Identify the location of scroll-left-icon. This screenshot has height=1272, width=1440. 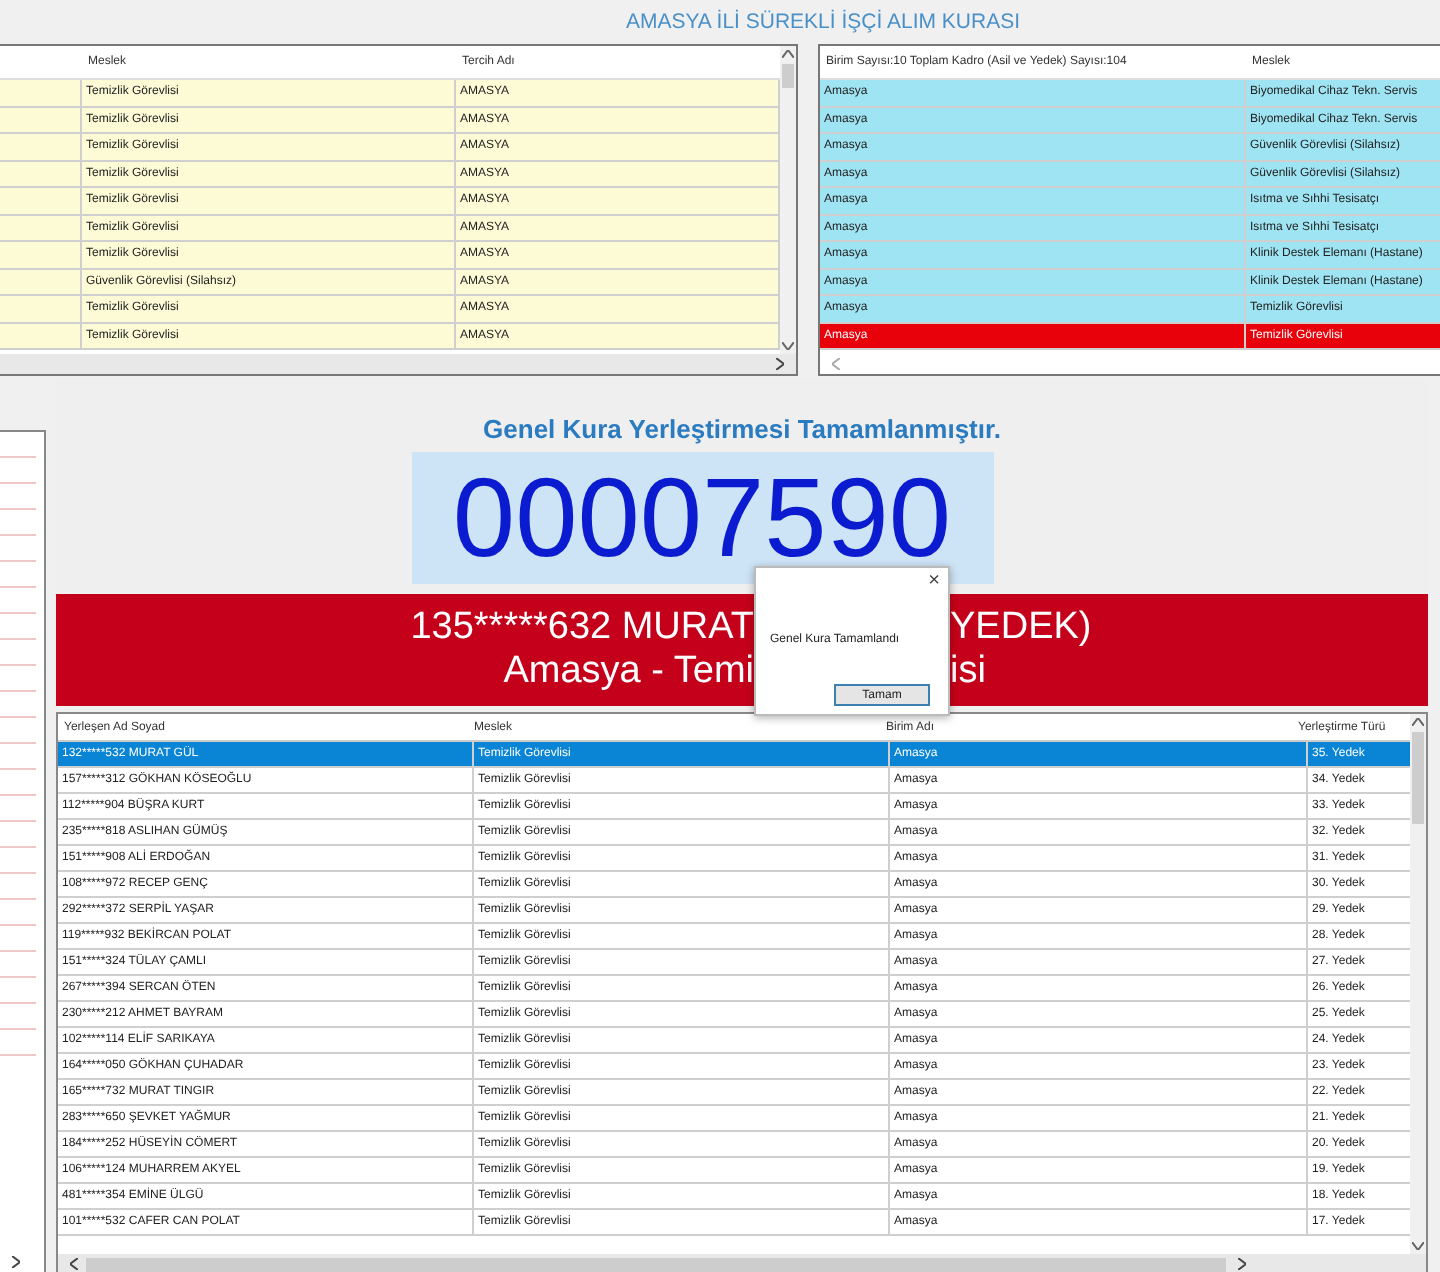
(74, 1264).